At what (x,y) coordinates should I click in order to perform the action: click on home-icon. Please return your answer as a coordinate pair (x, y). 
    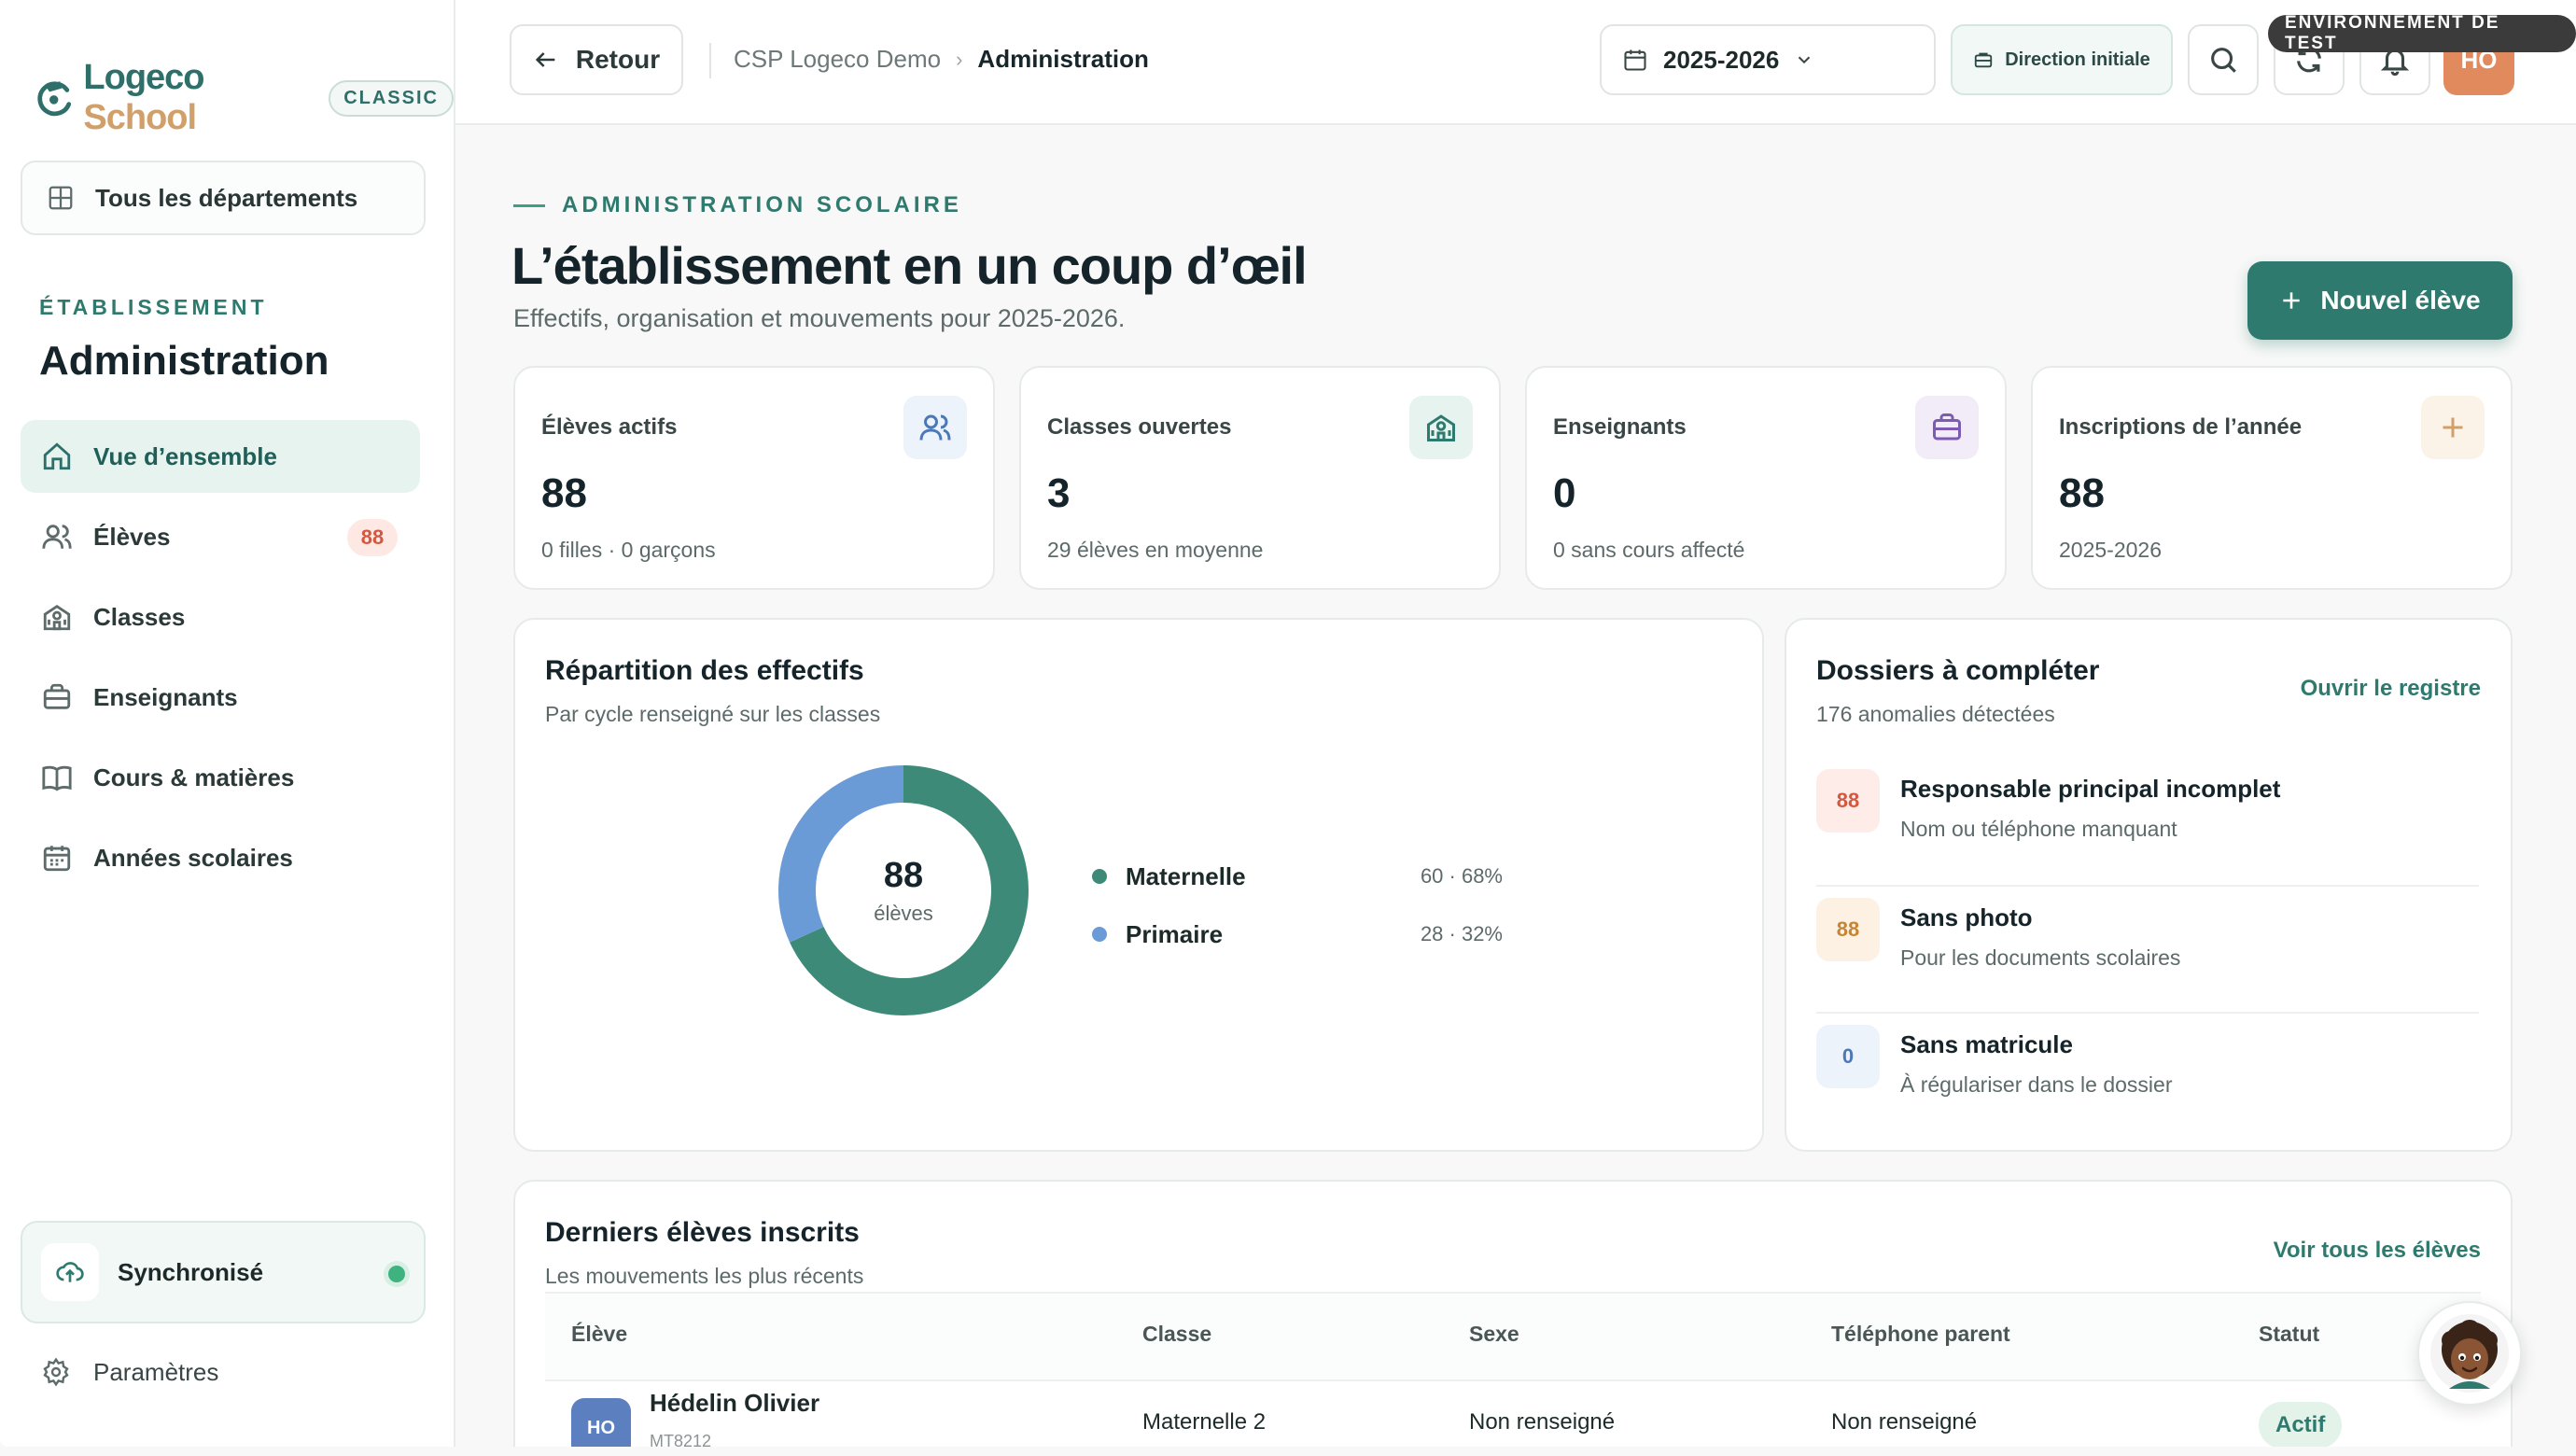
    Looking at the image, I should click on (57, 456).